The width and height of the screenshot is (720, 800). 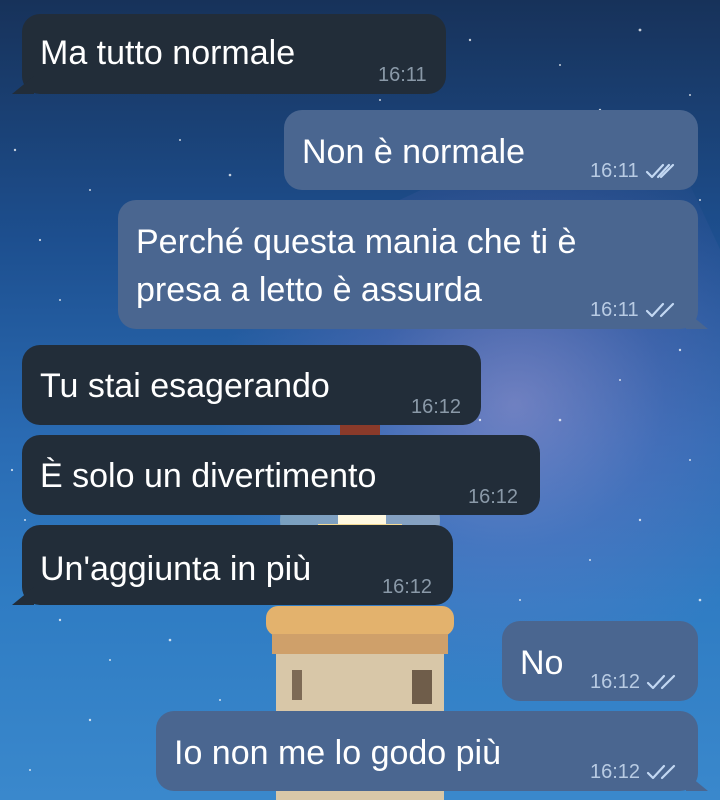 What do you see at coordinates (176, 569) in the screenshot?
I see `message-text: Un'aggiunta in più` at bounding box center [176, 569].